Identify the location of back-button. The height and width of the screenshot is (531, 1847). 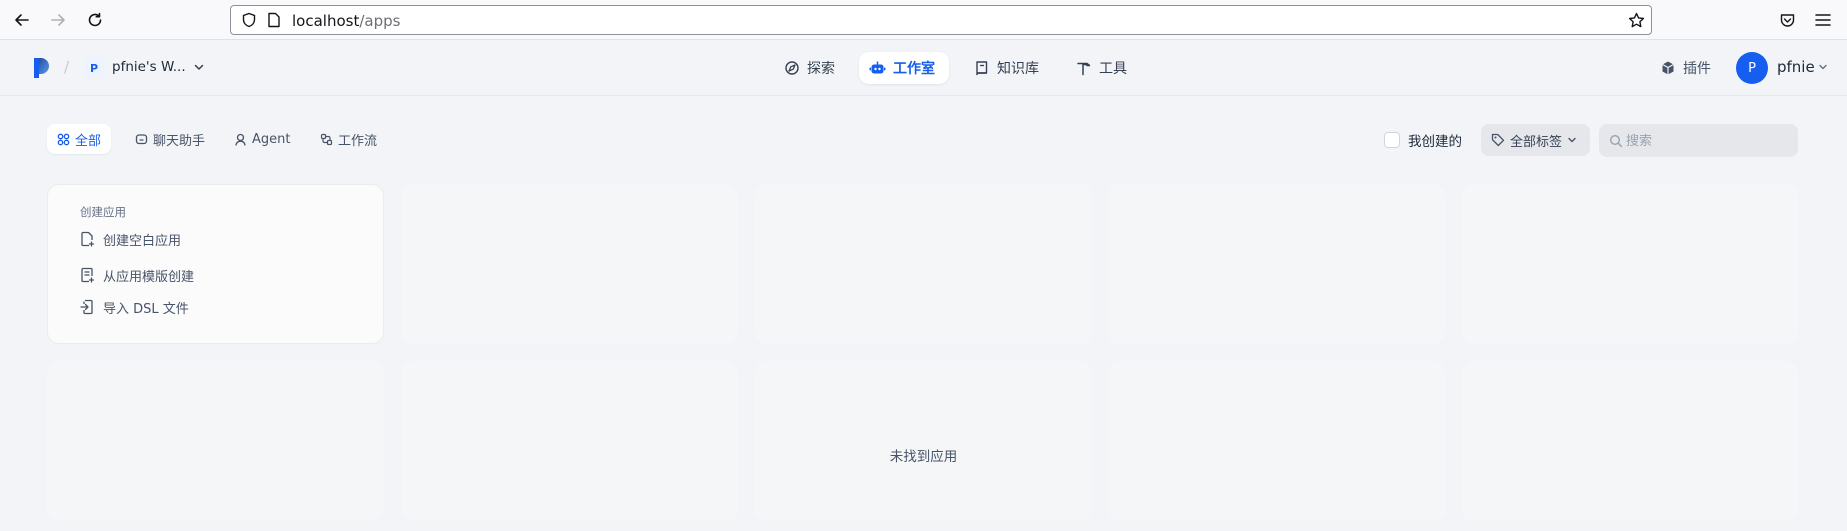
(22, 20).